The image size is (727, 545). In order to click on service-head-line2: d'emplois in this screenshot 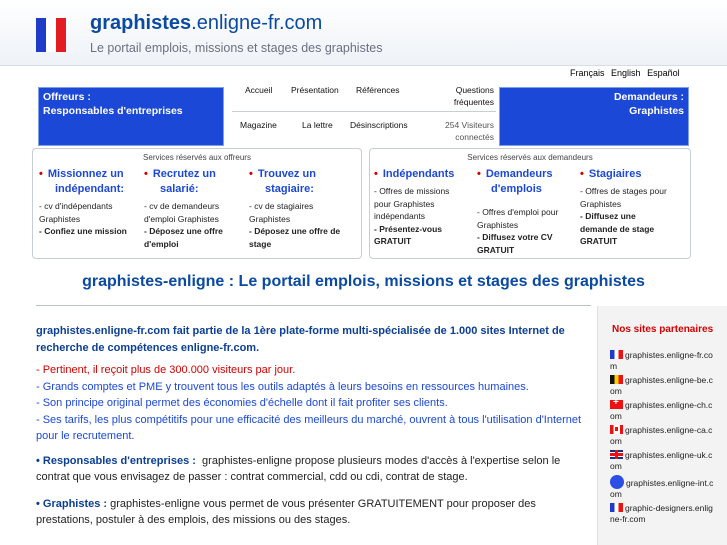, I will do `click(516, 189)`.